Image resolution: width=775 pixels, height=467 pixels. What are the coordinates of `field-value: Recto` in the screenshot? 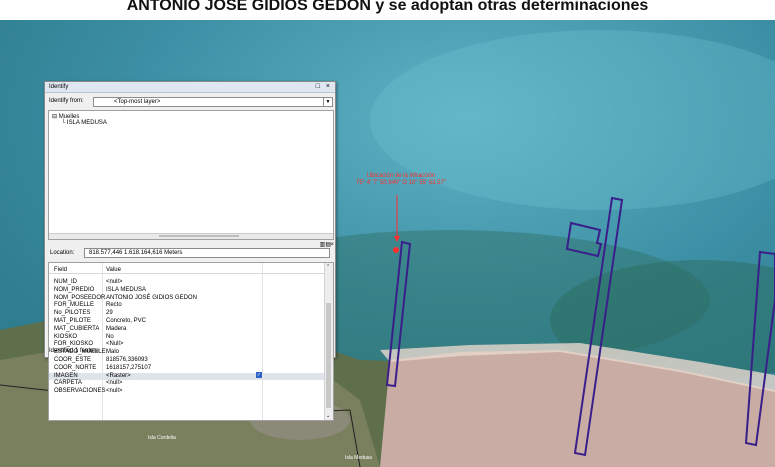 It's located at (114, 305).